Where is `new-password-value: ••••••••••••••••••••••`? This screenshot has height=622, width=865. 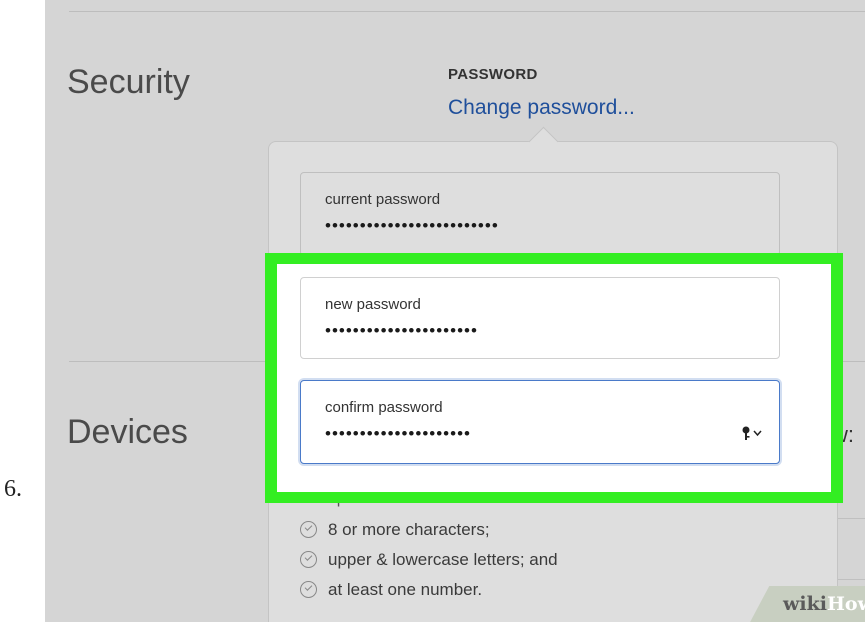
new-password-value: •••••••••••••••••••••• is located at coordinates (401, 330).